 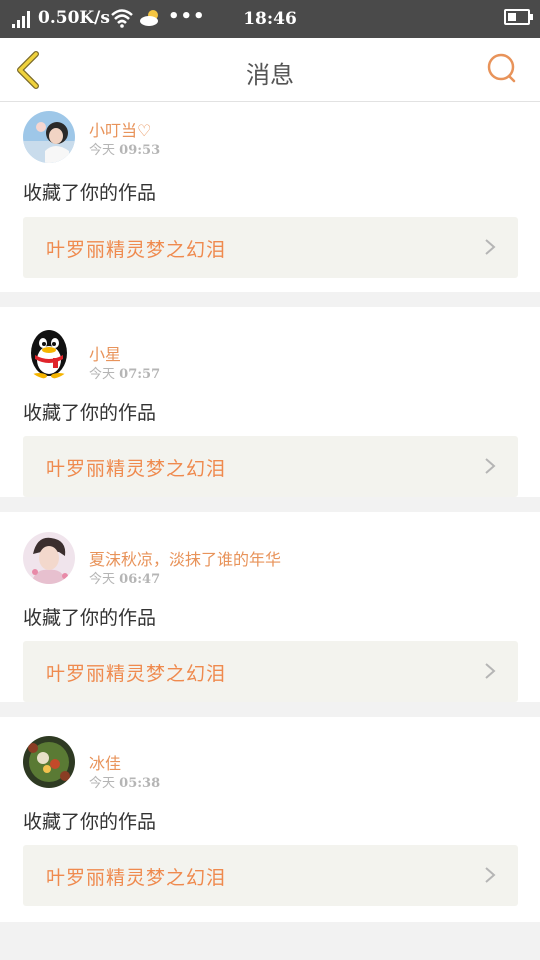 What do you see at coordinates (105, 353) in the screenshot?
I see `sender-name: 小星` at bounding box center [105, 353].